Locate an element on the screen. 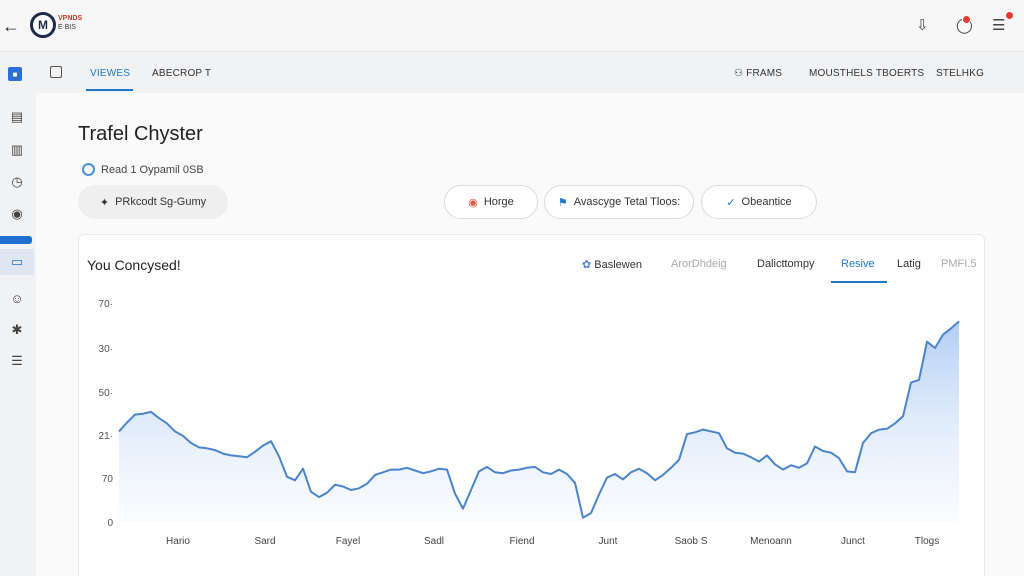 This screenshot has height=576, width=1024. sidebar-puzzle-icon: ✱ is located at coordinates (17, 330).